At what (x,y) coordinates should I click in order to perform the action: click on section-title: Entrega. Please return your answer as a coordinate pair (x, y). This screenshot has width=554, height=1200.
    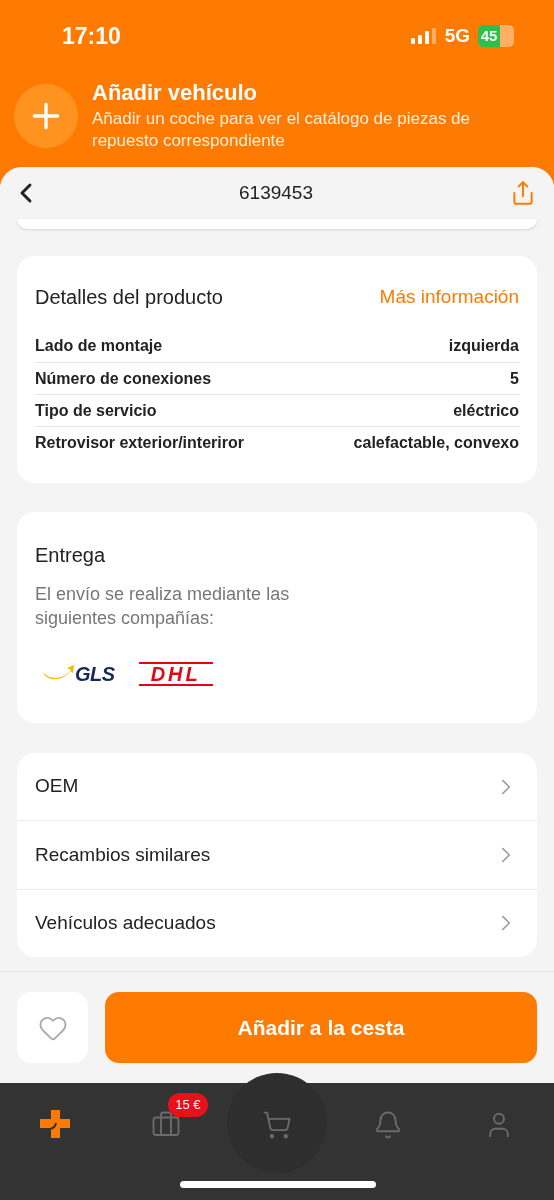
    Looking at the image, I should click on (71, 555).